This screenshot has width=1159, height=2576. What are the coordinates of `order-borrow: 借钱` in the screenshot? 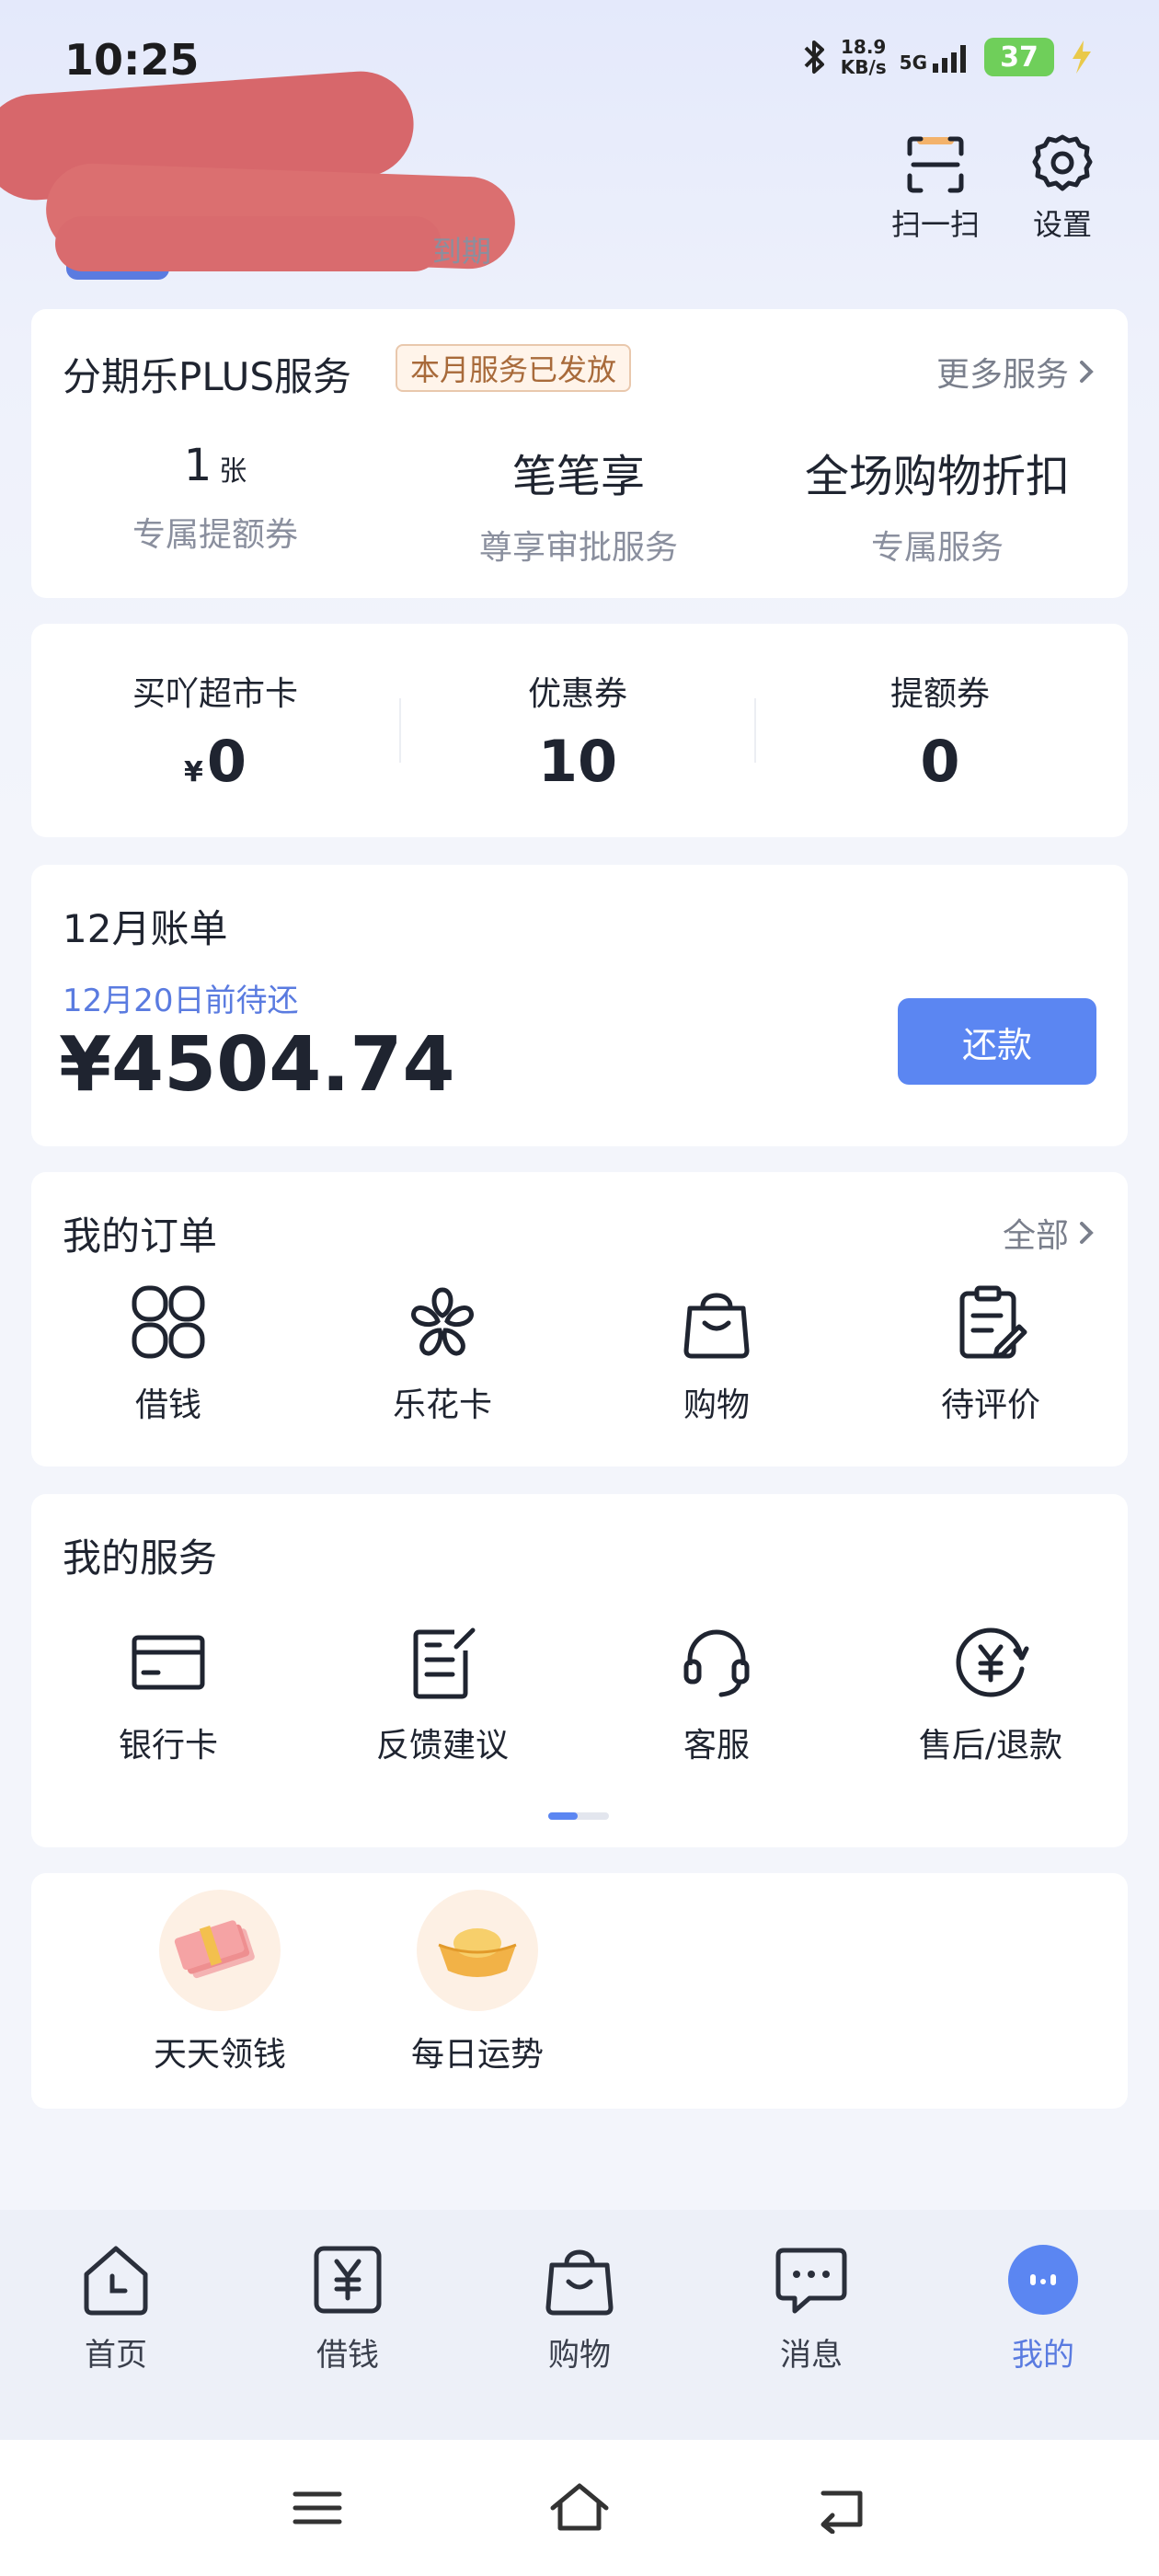 It's located at (168, 1354).